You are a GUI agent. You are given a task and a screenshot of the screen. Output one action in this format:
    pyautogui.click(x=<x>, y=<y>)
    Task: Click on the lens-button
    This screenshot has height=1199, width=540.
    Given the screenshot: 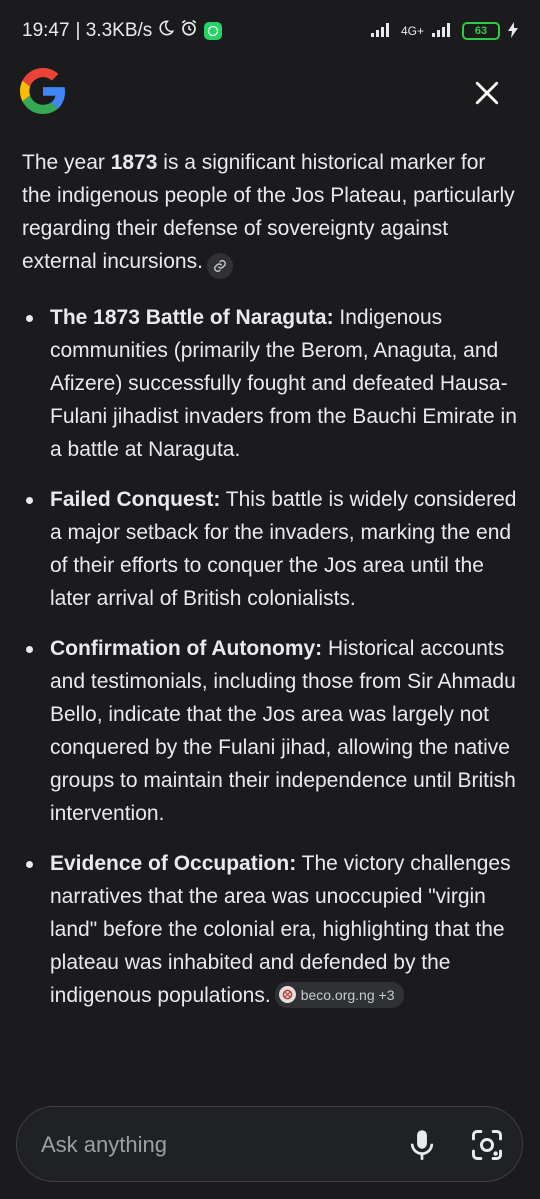 What is the action you would take?
    pyautogui.click(x=487, y=1145)
    